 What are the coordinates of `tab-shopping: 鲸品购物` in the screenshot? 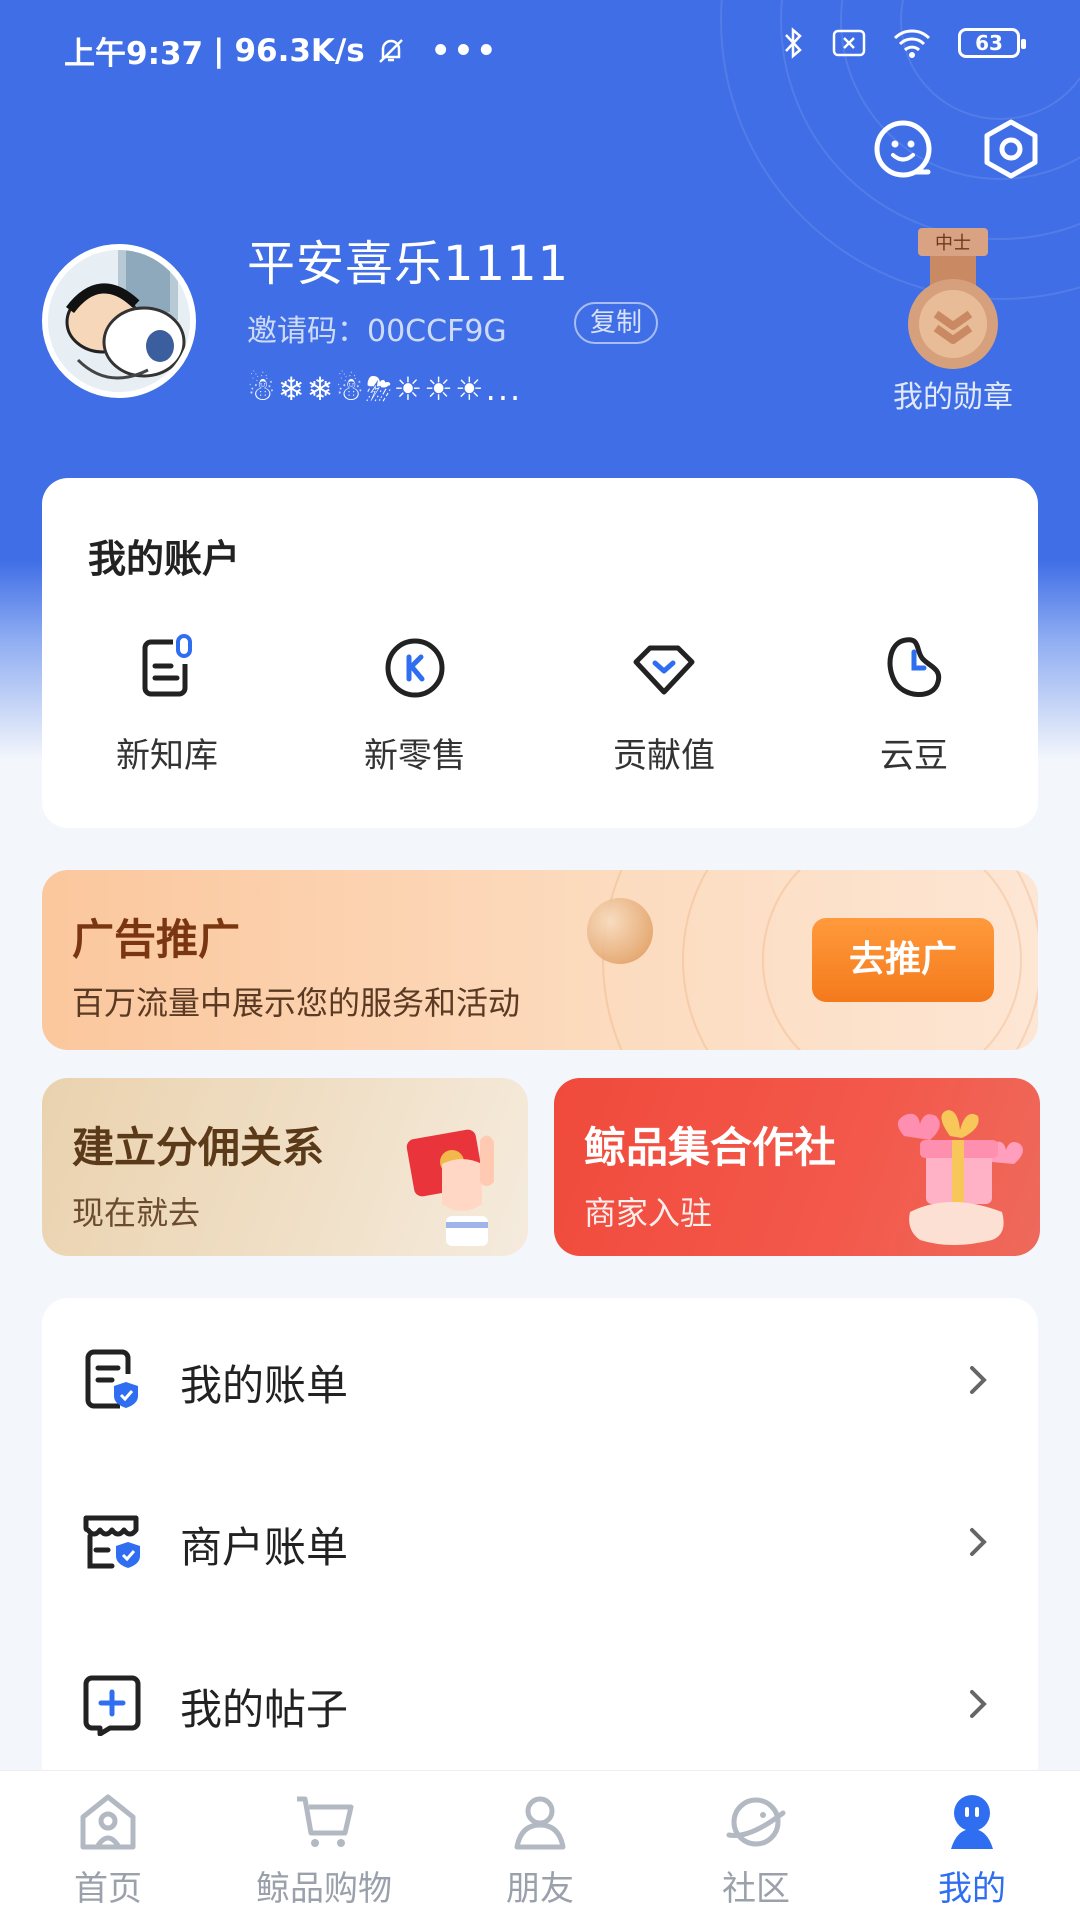 It's located at (324, 1849).